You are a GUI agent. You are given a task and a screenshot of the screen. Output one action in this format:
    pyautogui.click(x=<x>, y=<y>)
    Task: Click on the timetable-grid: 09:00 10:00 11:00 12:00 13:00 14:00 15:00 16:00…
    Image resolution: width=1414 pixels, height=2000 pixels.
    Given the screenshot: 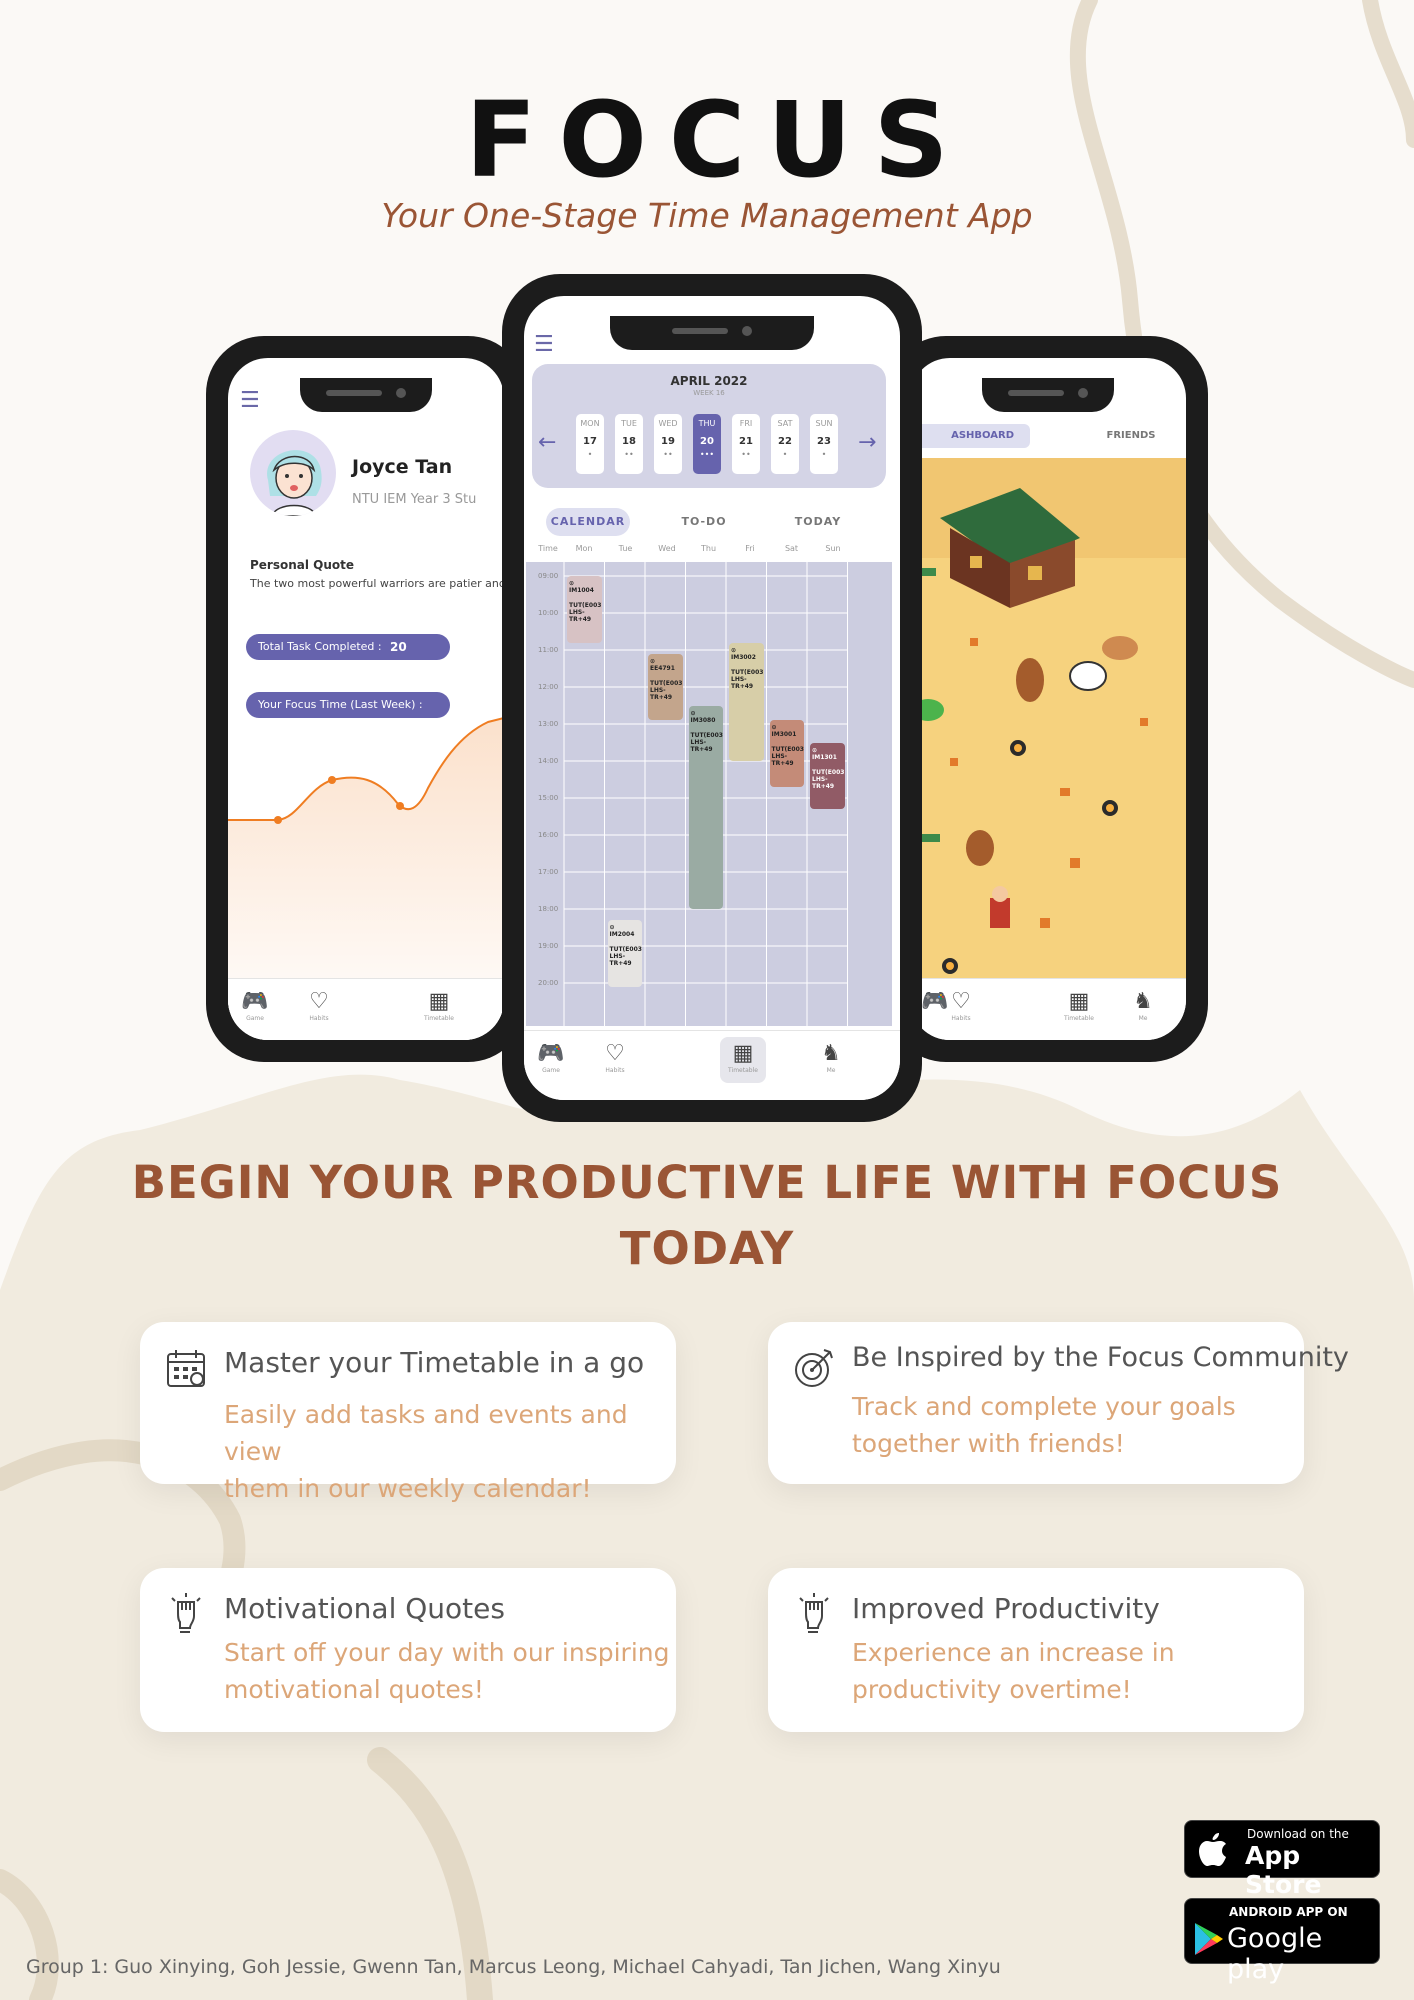 What is the action you would take?
    pyautogui.click(x=709, y=794)
    